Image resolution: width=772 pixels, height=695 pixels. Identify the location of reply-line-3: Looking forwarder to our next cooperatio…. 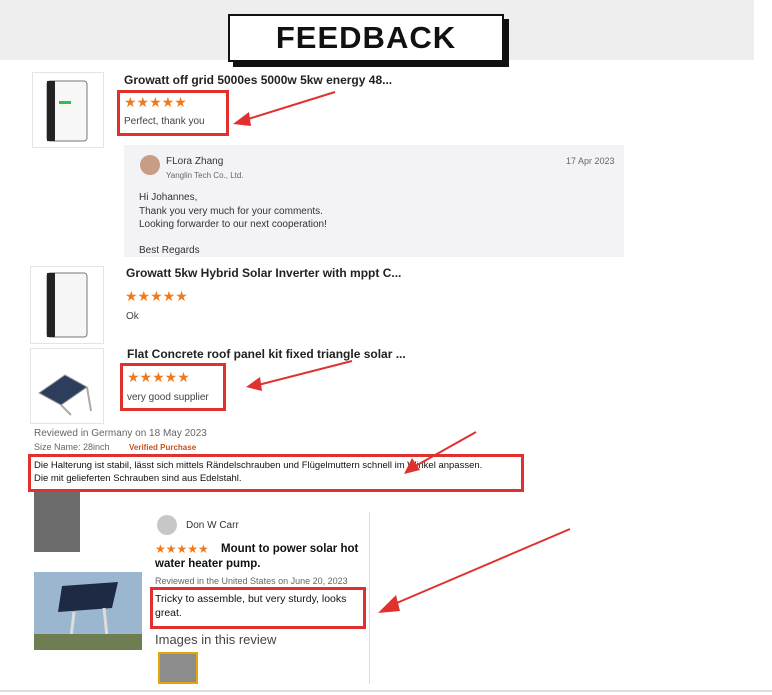
(233, 224).